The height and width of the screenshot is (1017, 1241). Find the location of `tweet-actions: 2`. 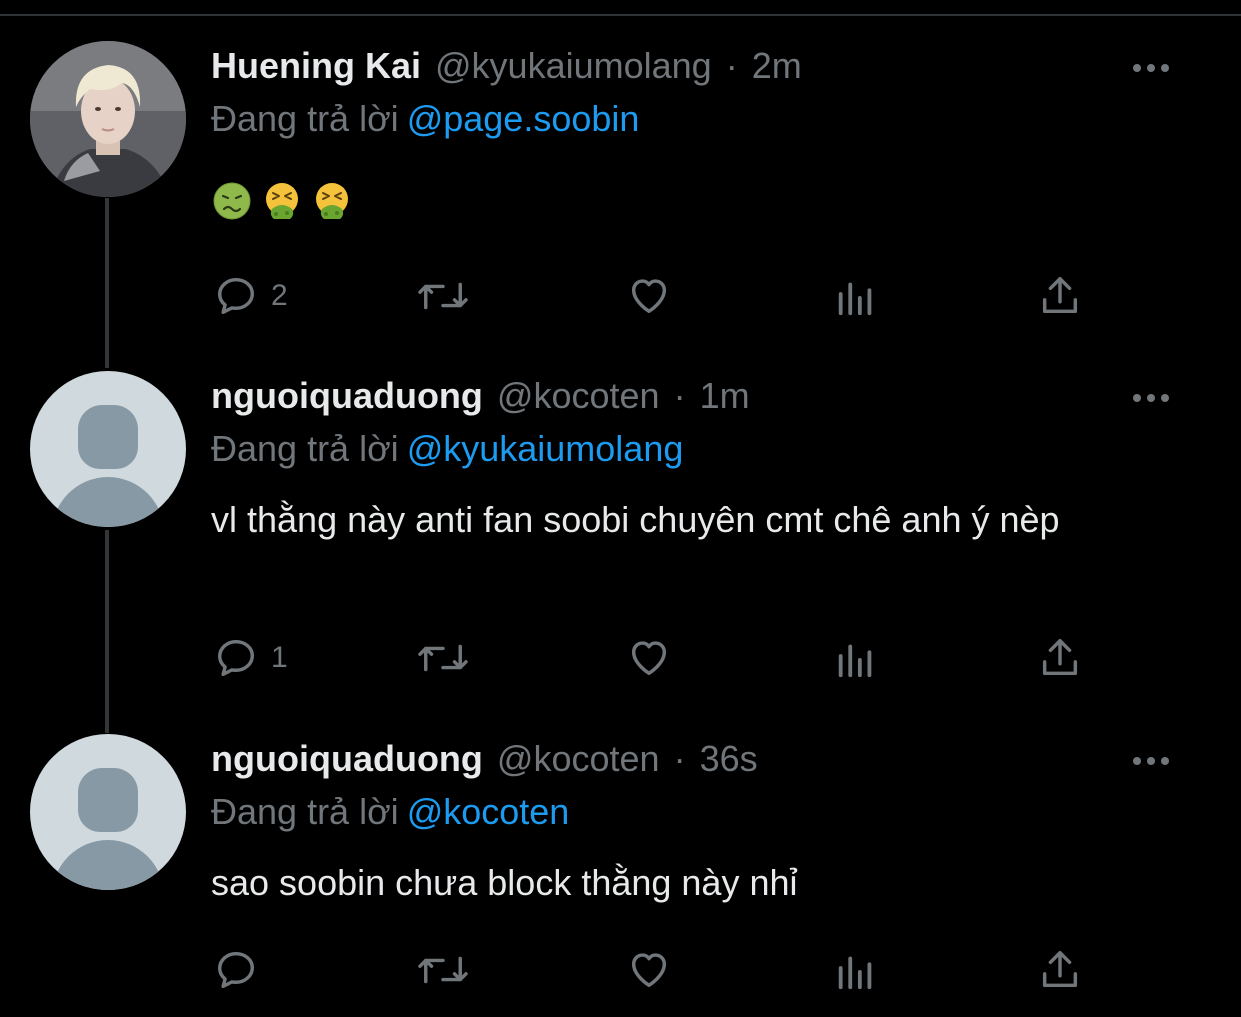

tweet-actions: 2 is located at coordinates (663, 296).